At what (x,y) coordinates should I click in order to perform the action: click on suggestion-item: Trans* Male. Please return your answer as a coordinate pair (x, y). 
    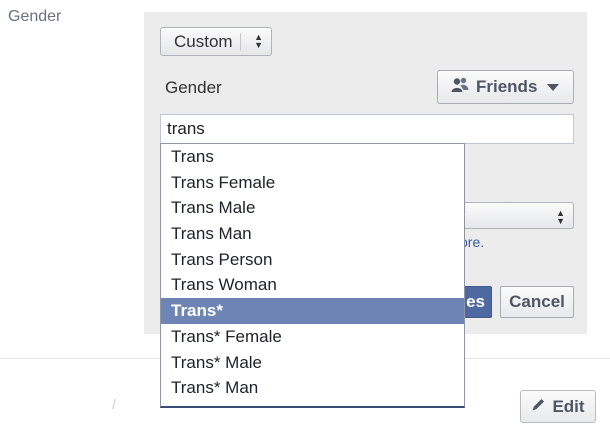
    Looking at the image, I should click on (312, 363).